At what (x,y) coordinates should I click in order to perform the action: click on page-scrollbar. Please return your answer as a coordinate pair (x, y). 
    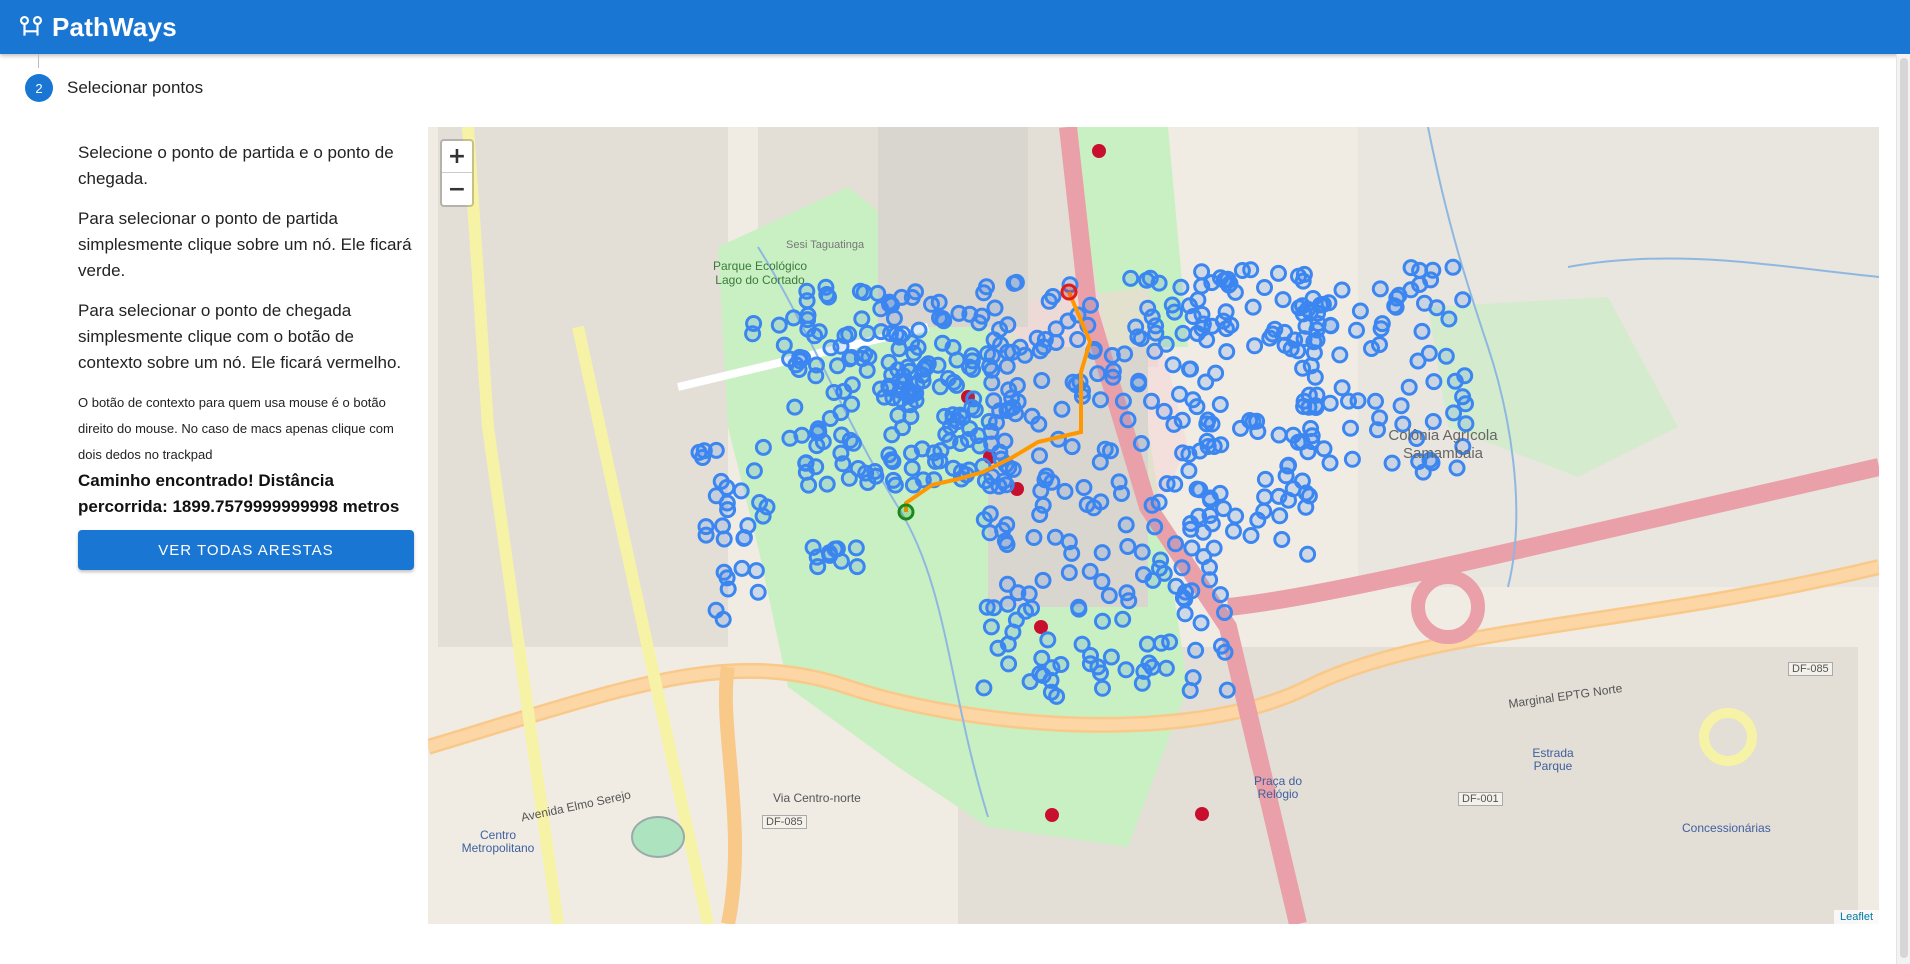
    Looking at the image, I should click on (1903, 509).